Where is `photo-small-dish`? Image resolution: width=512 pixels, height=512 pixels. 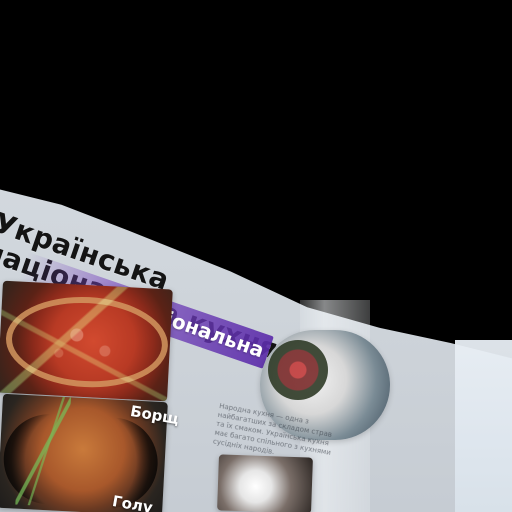 photo-small-dish is located at coordinates (265, 483).